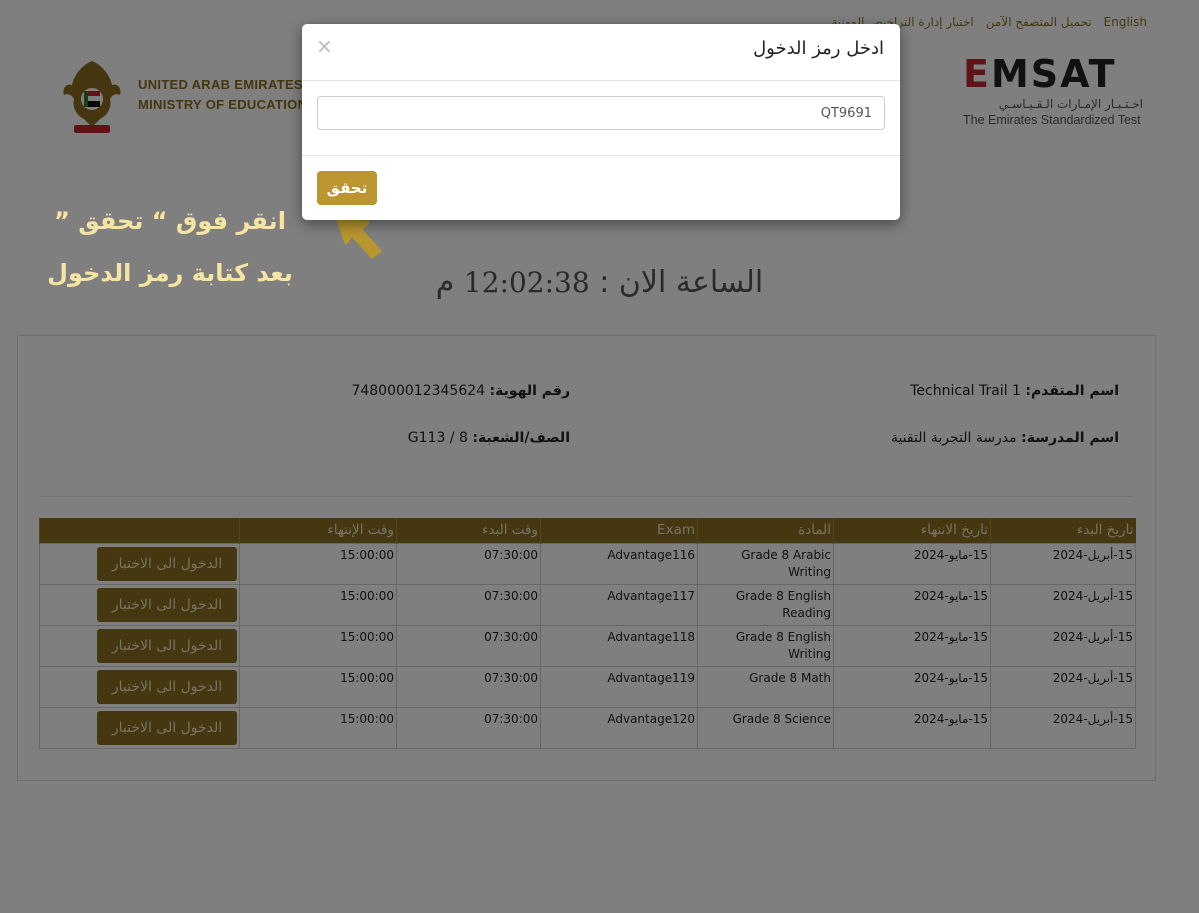 This screenshot has width=1199, height=913. I want to click on close-icon: ×, so click(324, 46).